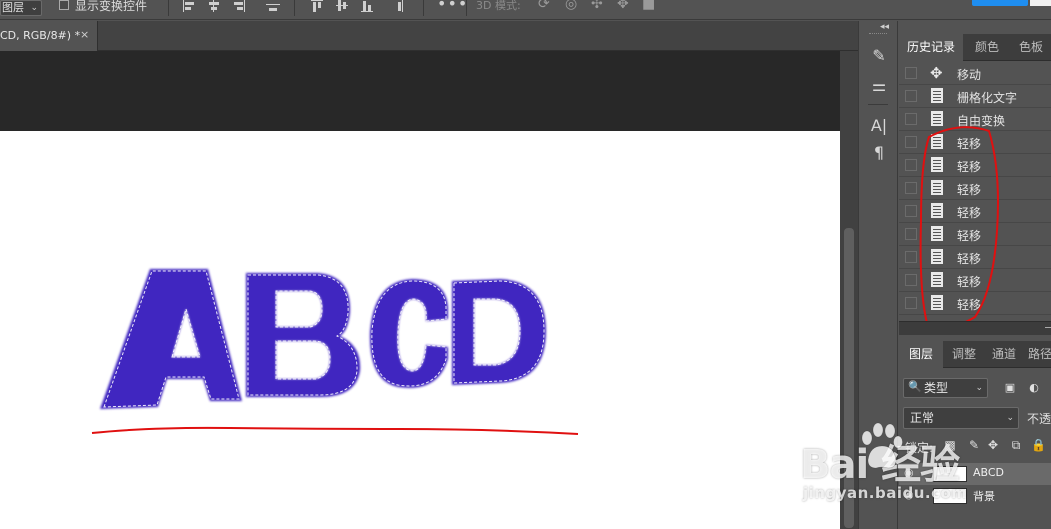 Image resolution: width=1051 pixels, height=529 pixels. I want to click on align-left-icon, so click(189, 7).